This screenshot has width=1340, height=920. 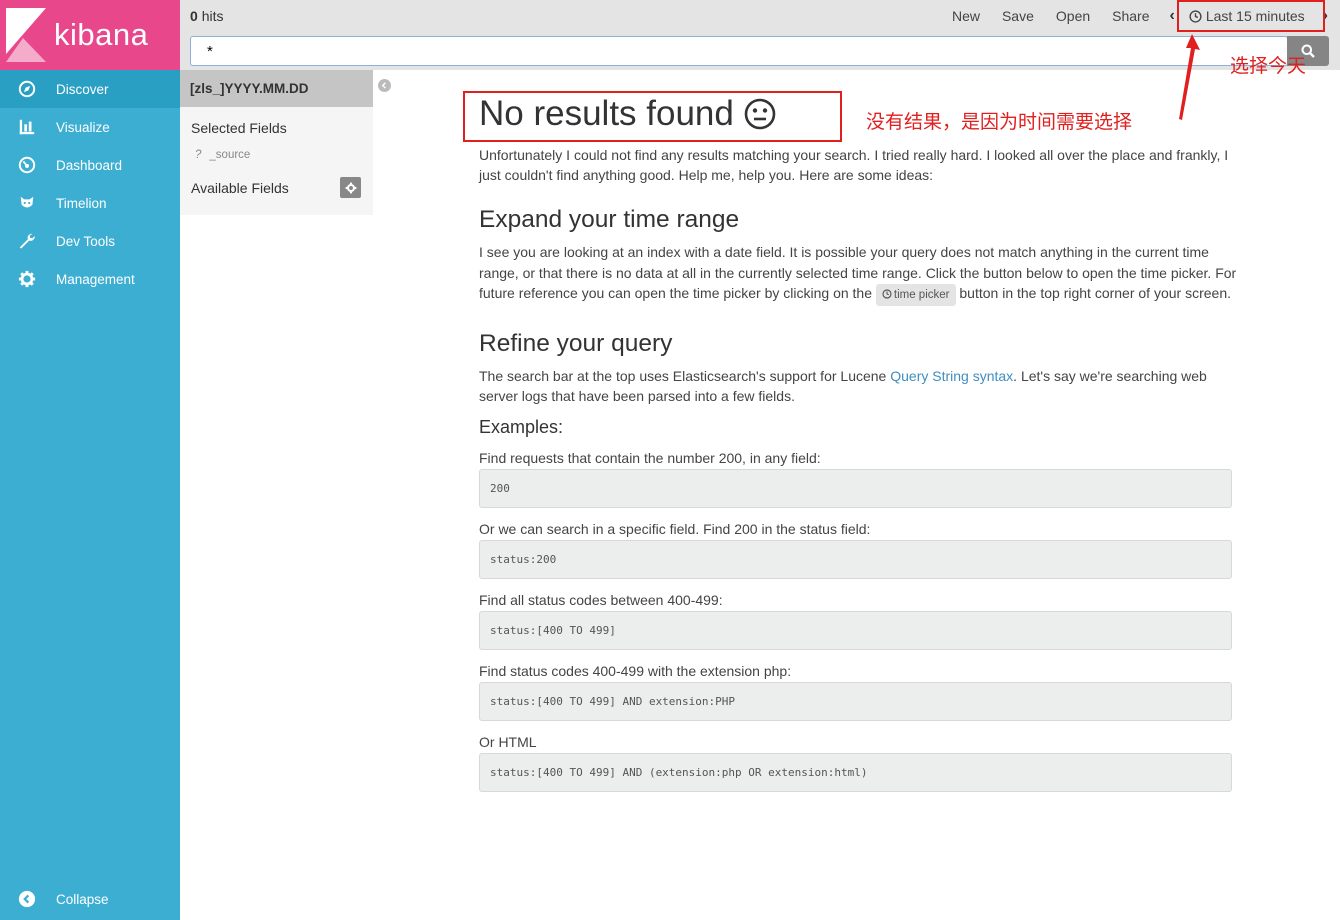 What do you see at coordinates (101, 34) in the screenshot?
I see `app-name: kibana` at bounding box center [101, 34].